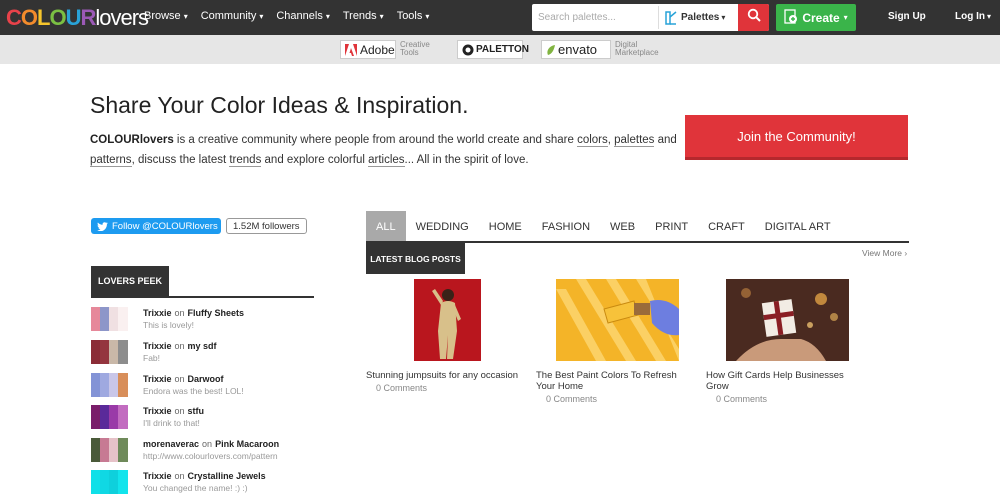  Describe the element at coordinates (622, 226) in the screenshot. I see `tab-web: WEB` at that location.